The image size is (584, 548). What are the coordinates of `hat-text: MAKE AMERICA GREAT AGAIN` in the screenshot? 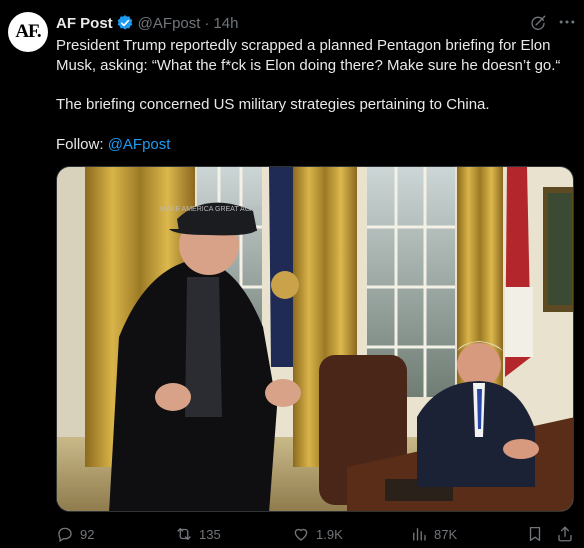 It's located at (211, 209).